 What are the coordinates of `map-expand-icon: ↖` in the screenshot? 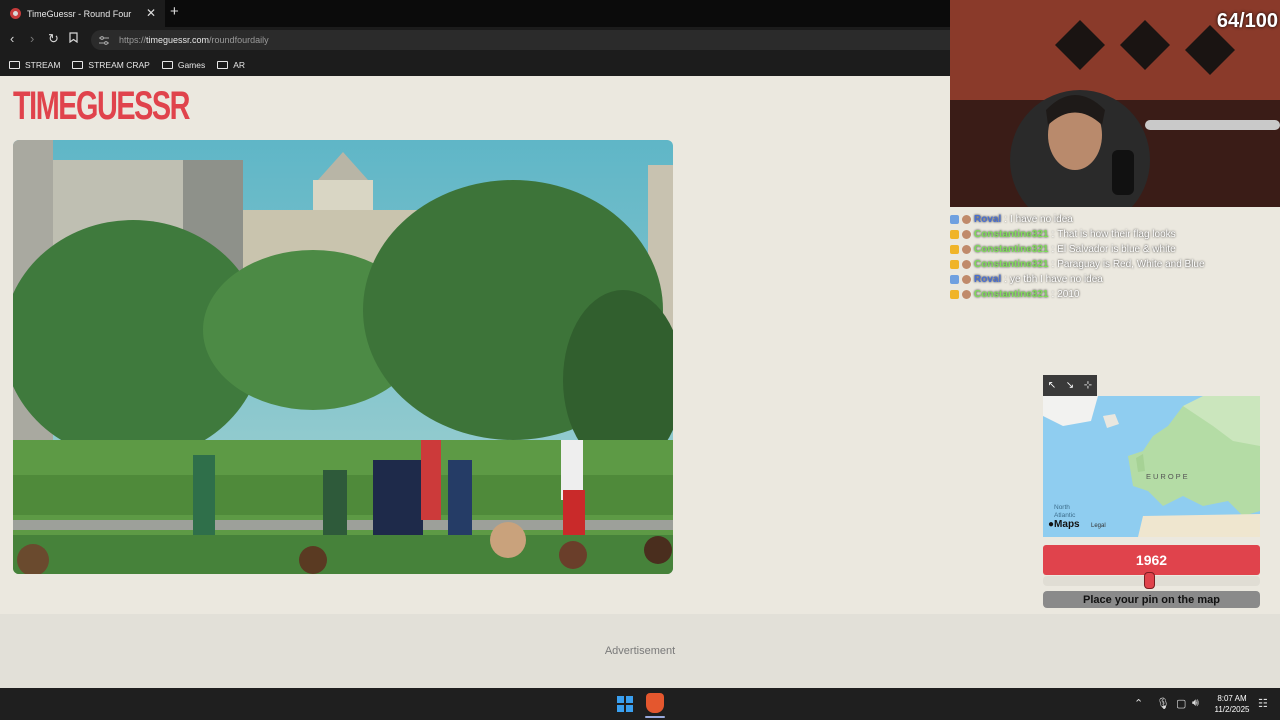 It's located at (1052, 385).